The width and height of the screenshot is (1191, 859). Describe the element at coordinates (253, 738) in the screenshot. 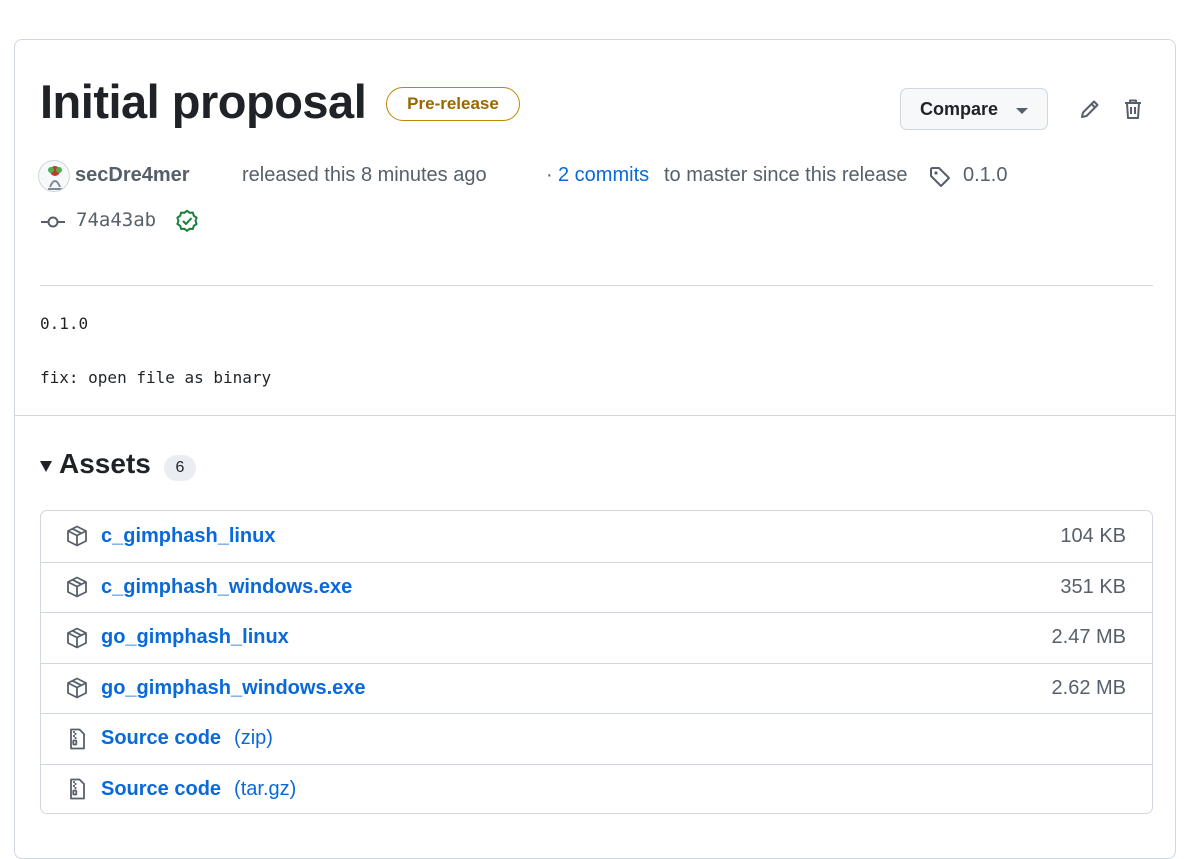

I see `asset-format: (zip)` at that location.